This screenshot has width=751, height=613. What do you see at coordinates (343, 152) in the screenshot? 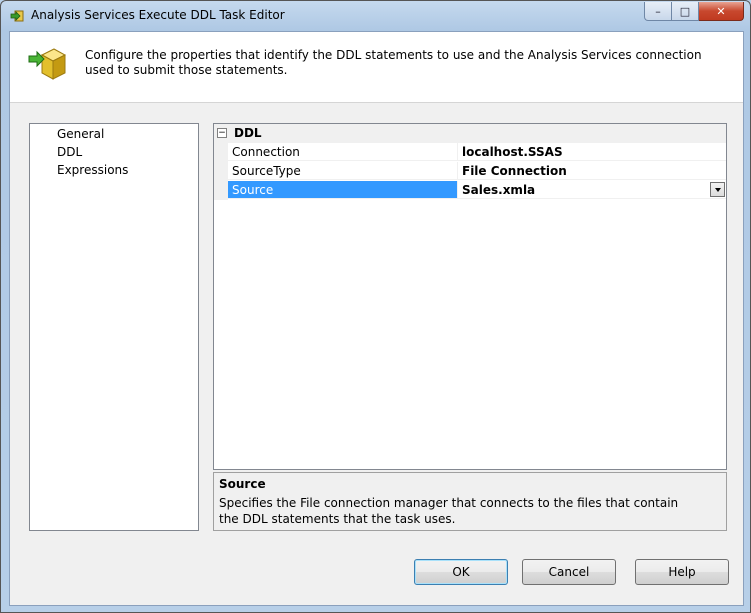
I see `property-name: Connection` at bounding box center [343, 152].